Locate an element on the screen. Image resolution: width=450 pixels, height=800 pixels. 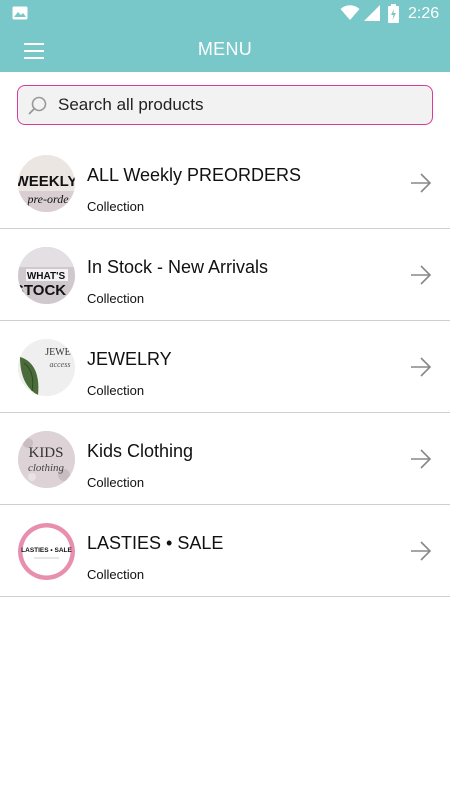
collection-title: Kids Clothing is located at coordinates (140, 451).